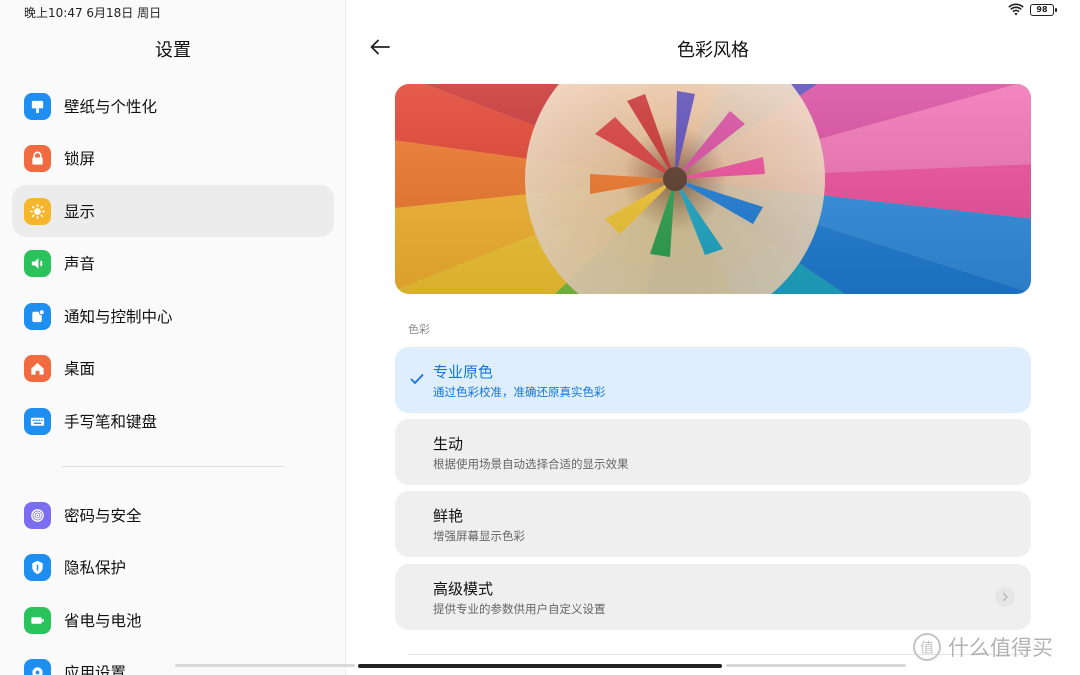  What do you see at coordinates (111, 107) in the screenshot?
I see `sidebar-item-label: 壁纸与个性化` at bounding box center [111, 107].